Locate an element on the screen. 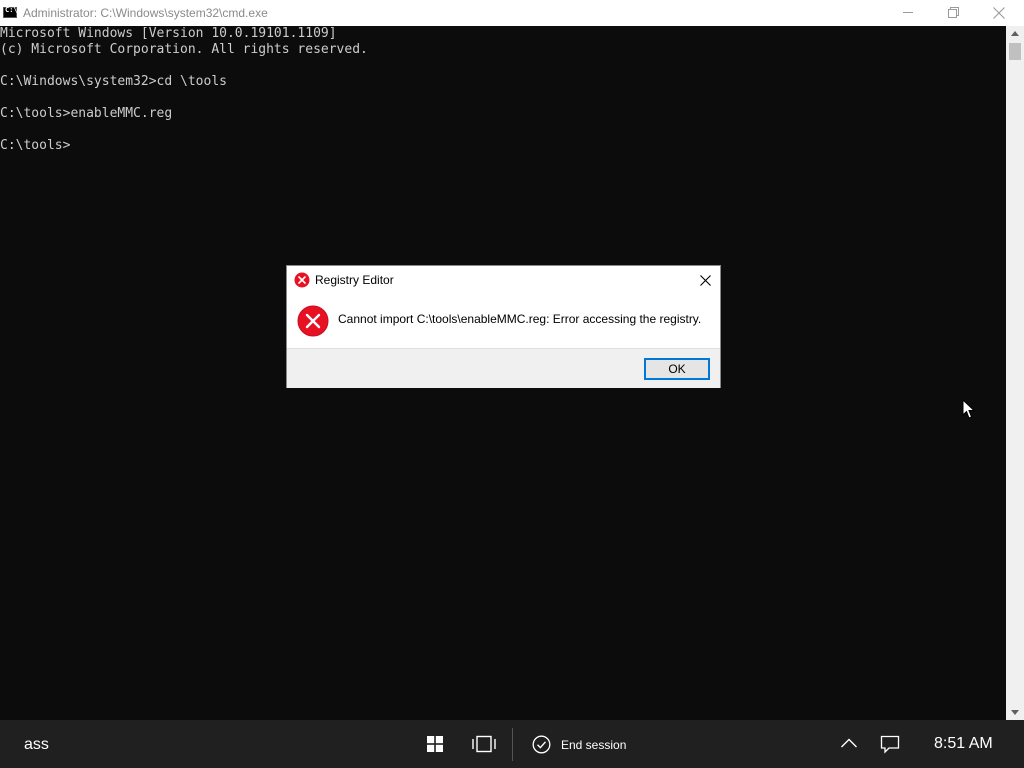 This screenshot has height=768, width=1024. taskbar-clock: 8:51 AM is located at coordinates (963, 744).